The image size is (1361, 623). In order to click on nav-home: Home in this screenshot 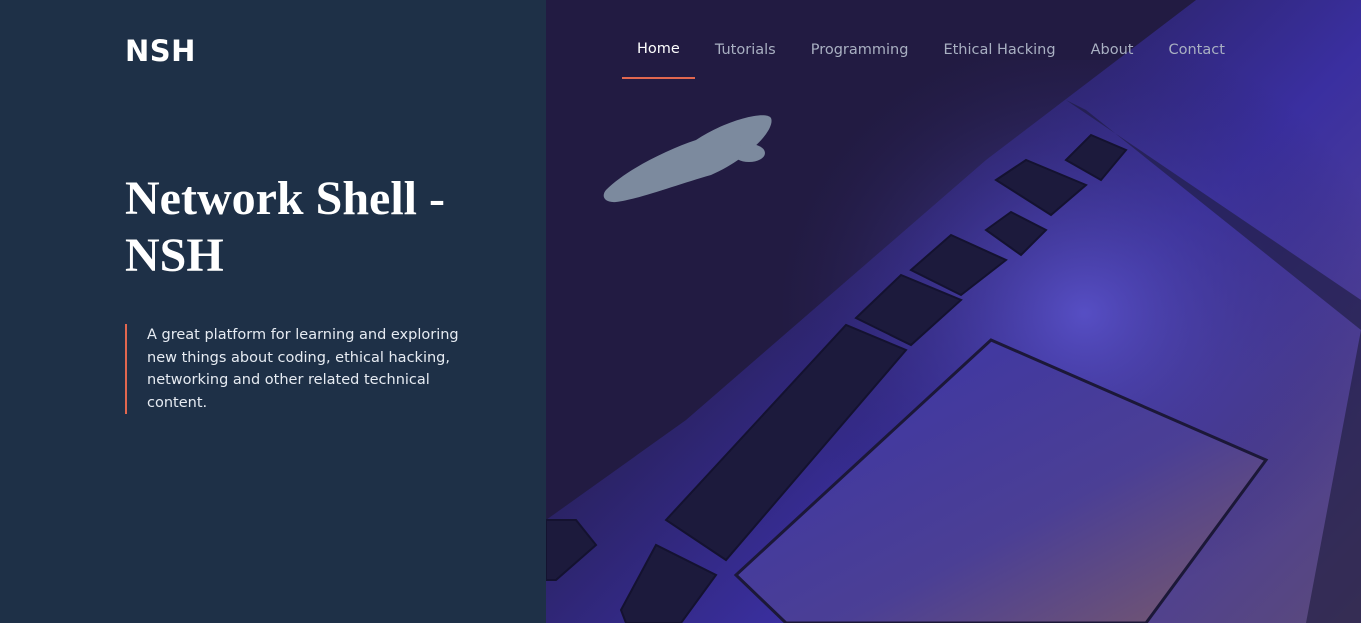, I will do `click(658, 52)`.